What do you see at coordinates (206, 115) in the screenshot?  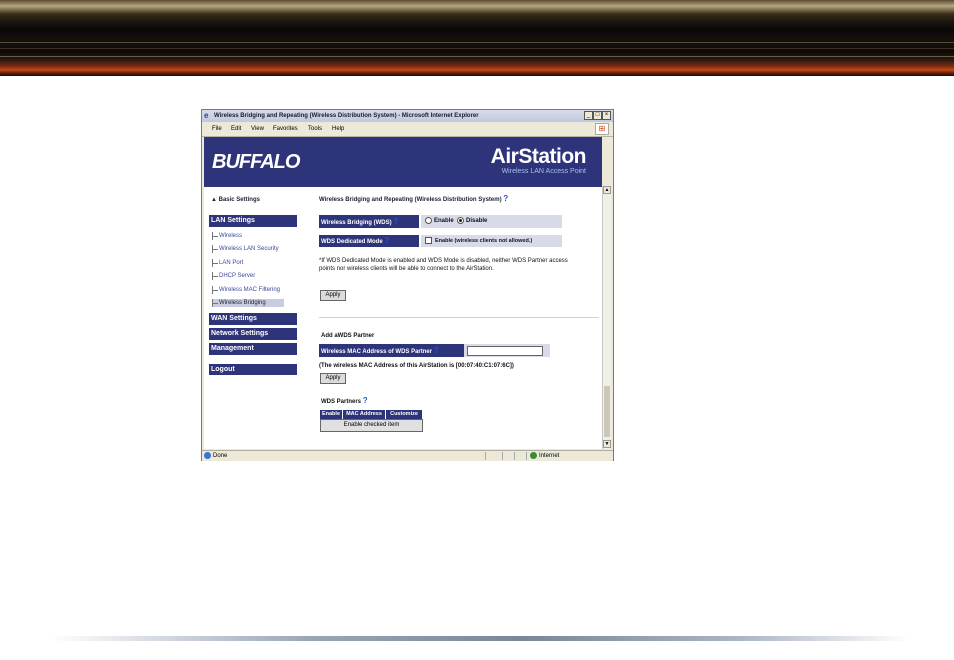 I see `ie-icon: e` at bounding box center [206, 115].